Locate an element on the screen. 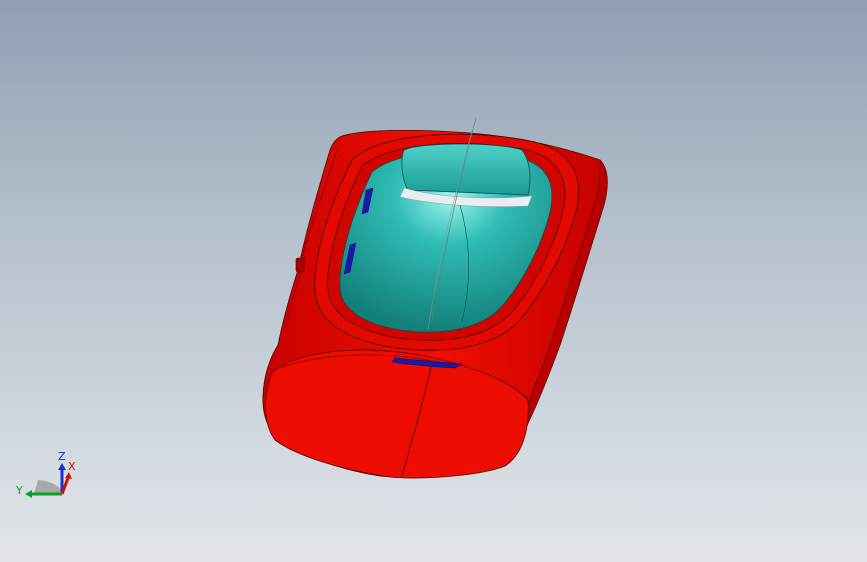 This screenshot has width=867, height=562. y-axis-arrow is located at coordinates (28, 494).